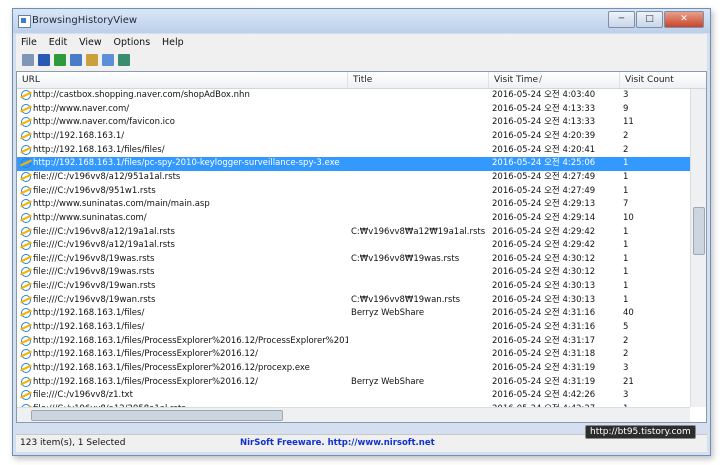 The width and height of the screenshot is (720, 465). Describe the element at coordinates (544, 313) in the screenshot. I see `cell-time: 2016-05-24 오전 4:31:16` at that location.